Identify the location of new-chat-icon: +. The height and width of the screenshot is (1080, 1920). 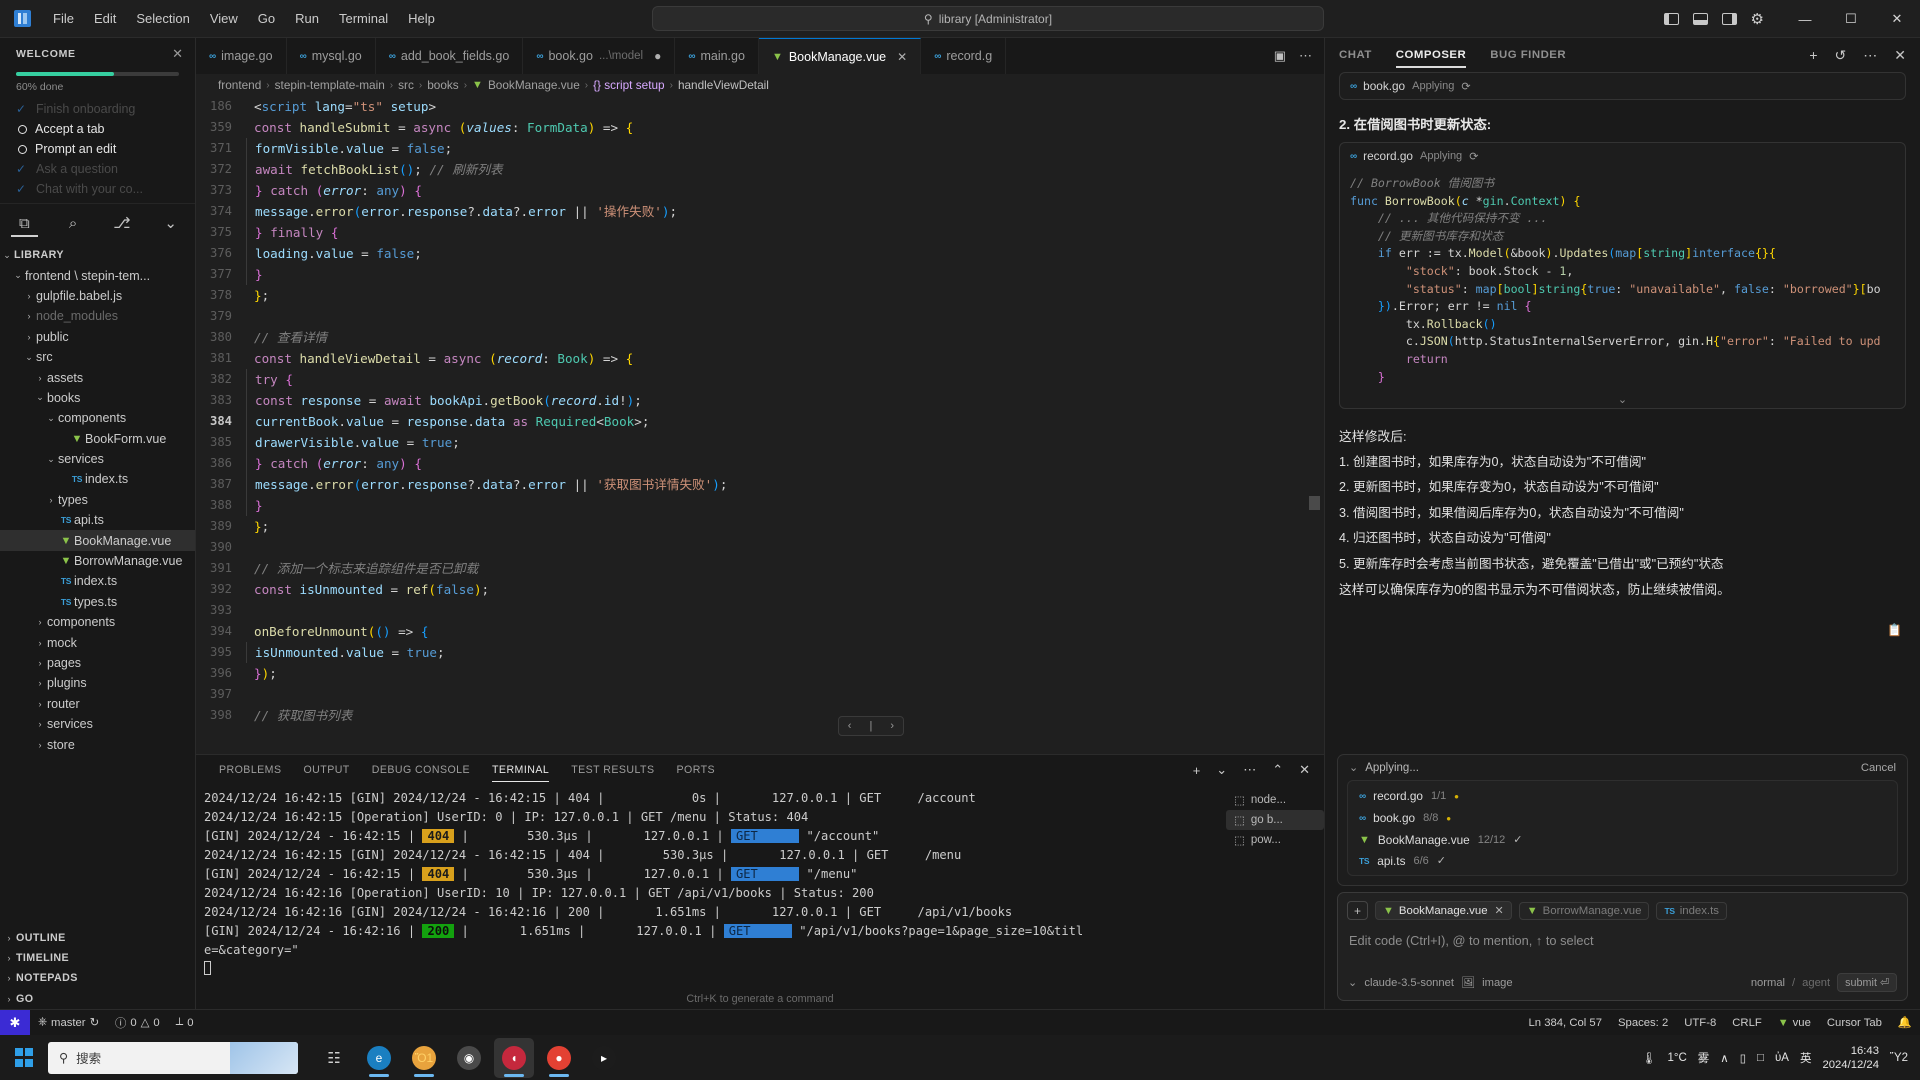
(1813, 55).